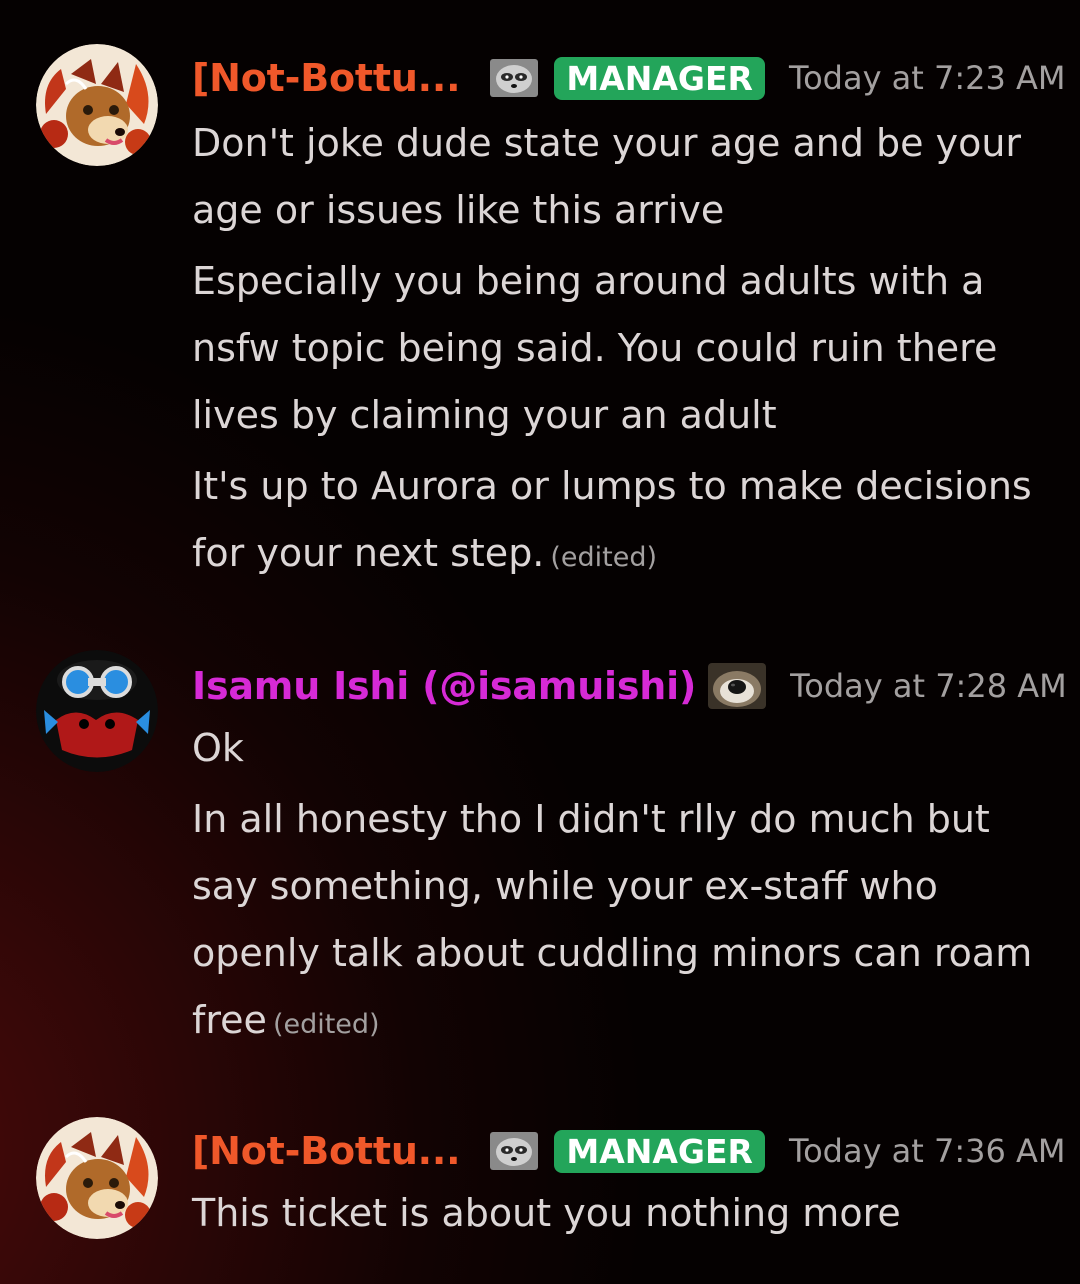  What do you see at coordinates (617, 748) in the screenshot?
I see `message-text: Ok` at bounding box center [617, 748].